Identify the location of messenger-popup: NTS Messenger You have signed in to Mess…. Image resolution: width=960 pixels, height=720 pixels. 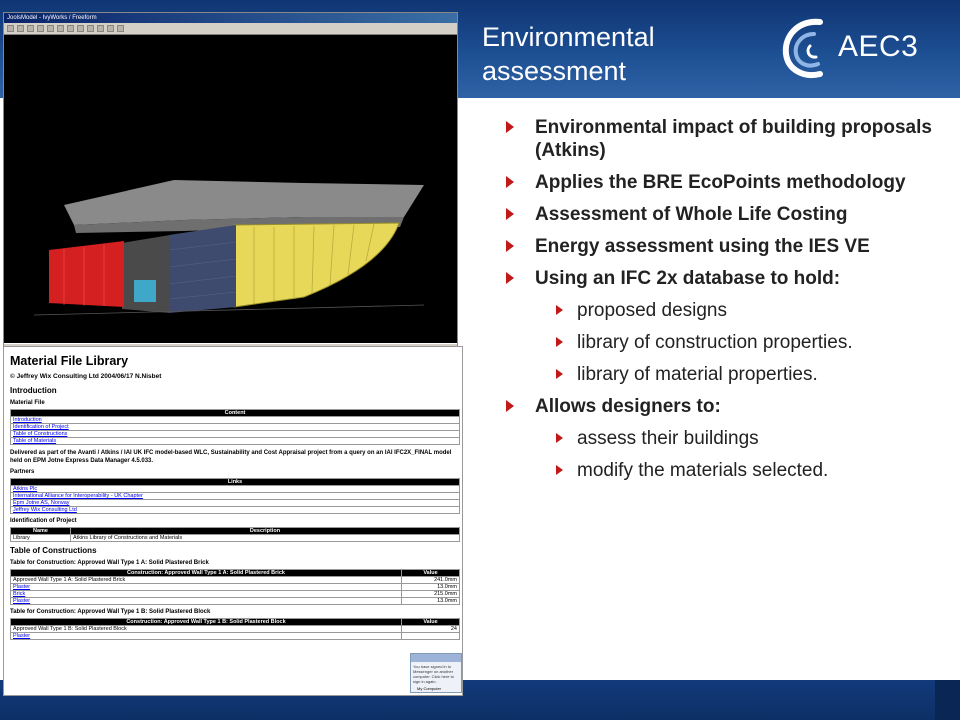
(436, 673).